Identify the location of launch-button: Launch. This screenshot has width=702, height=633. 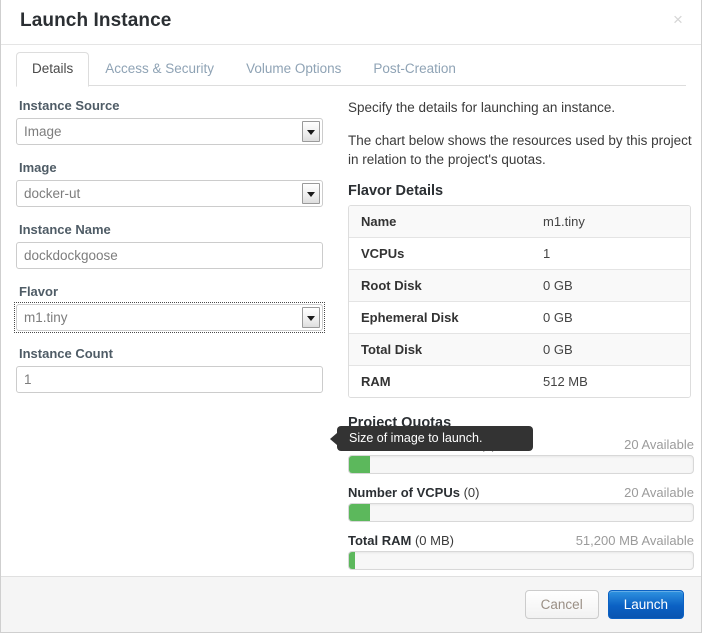
(645, 604).